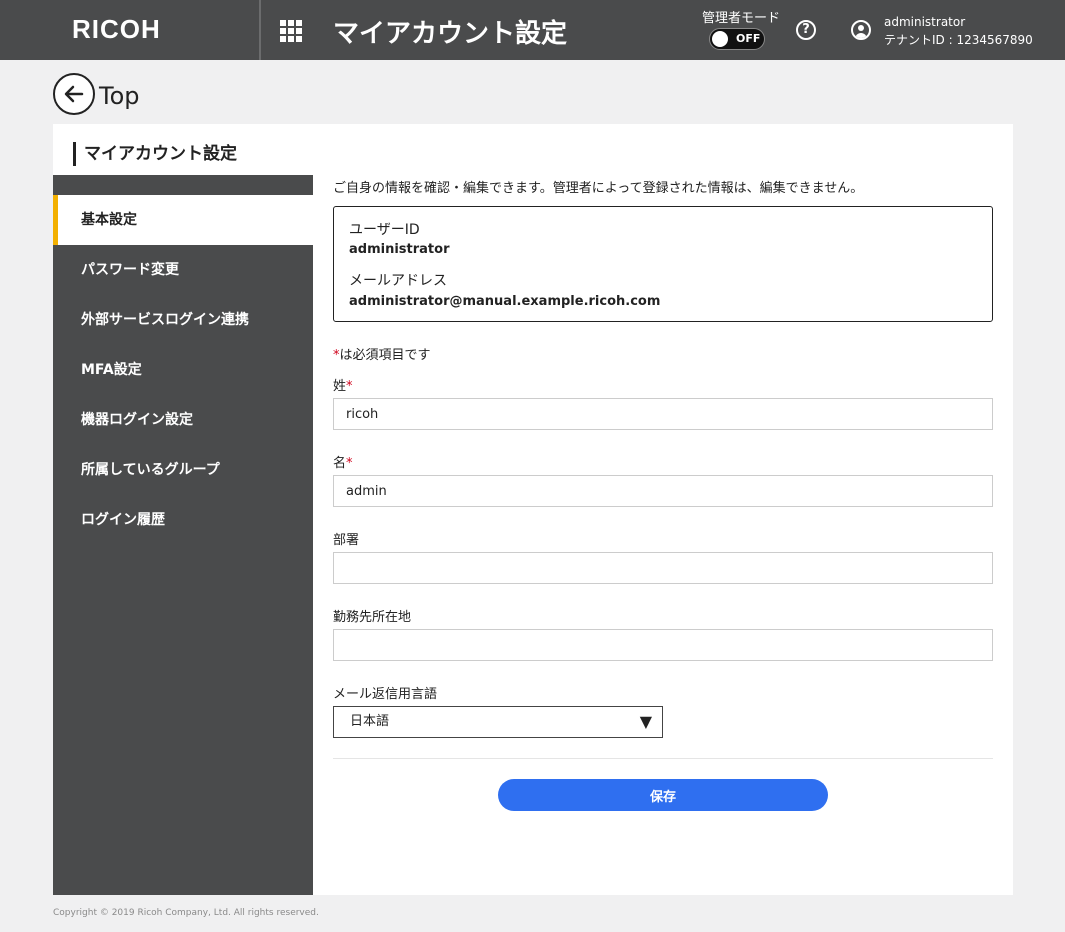 Image resolution: width=1065 pixels, height=932 pixels. I want to click on user-id-value: administrator, so click(399, 249).